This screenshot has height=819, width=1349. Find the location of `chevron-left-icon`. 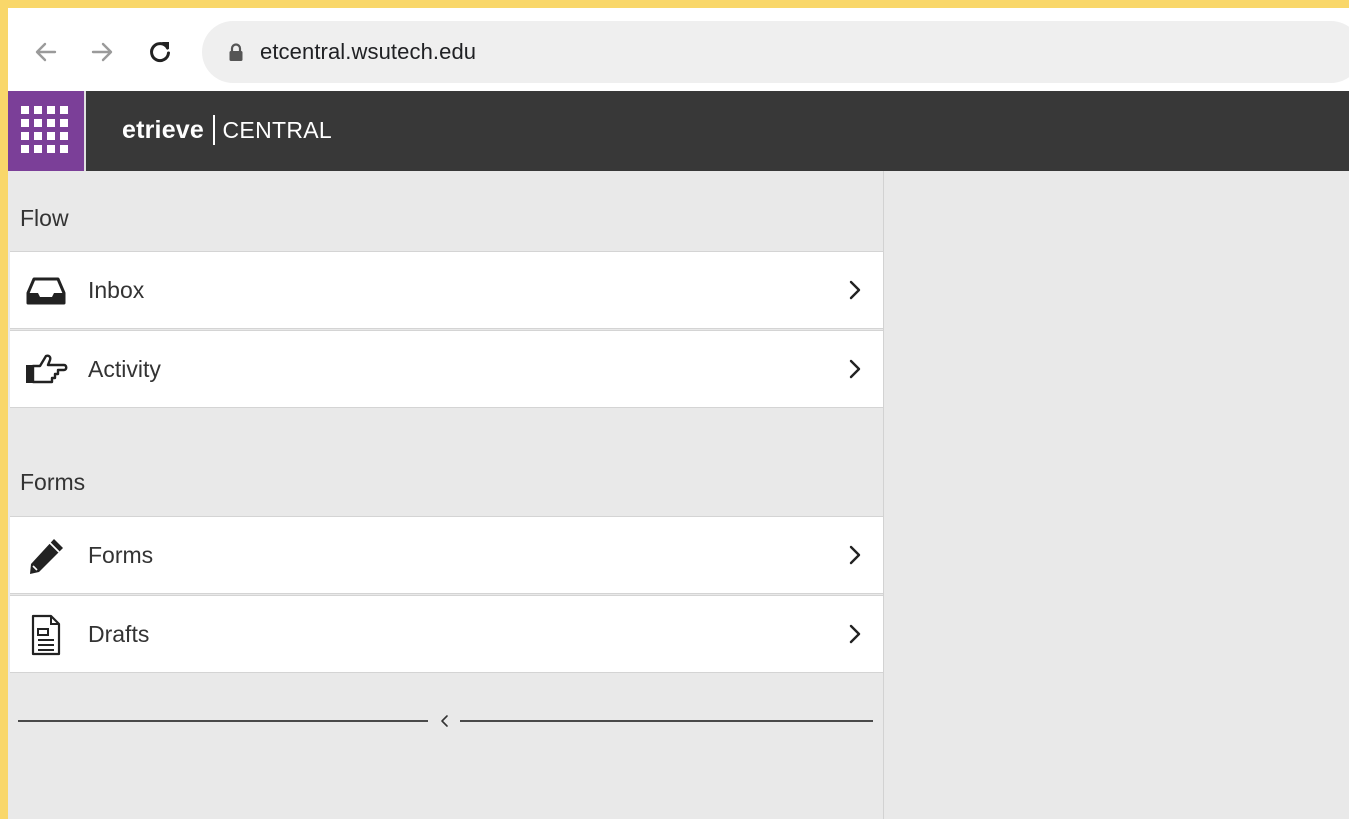

chevron-left-icon is located at coordinates (444, 721).